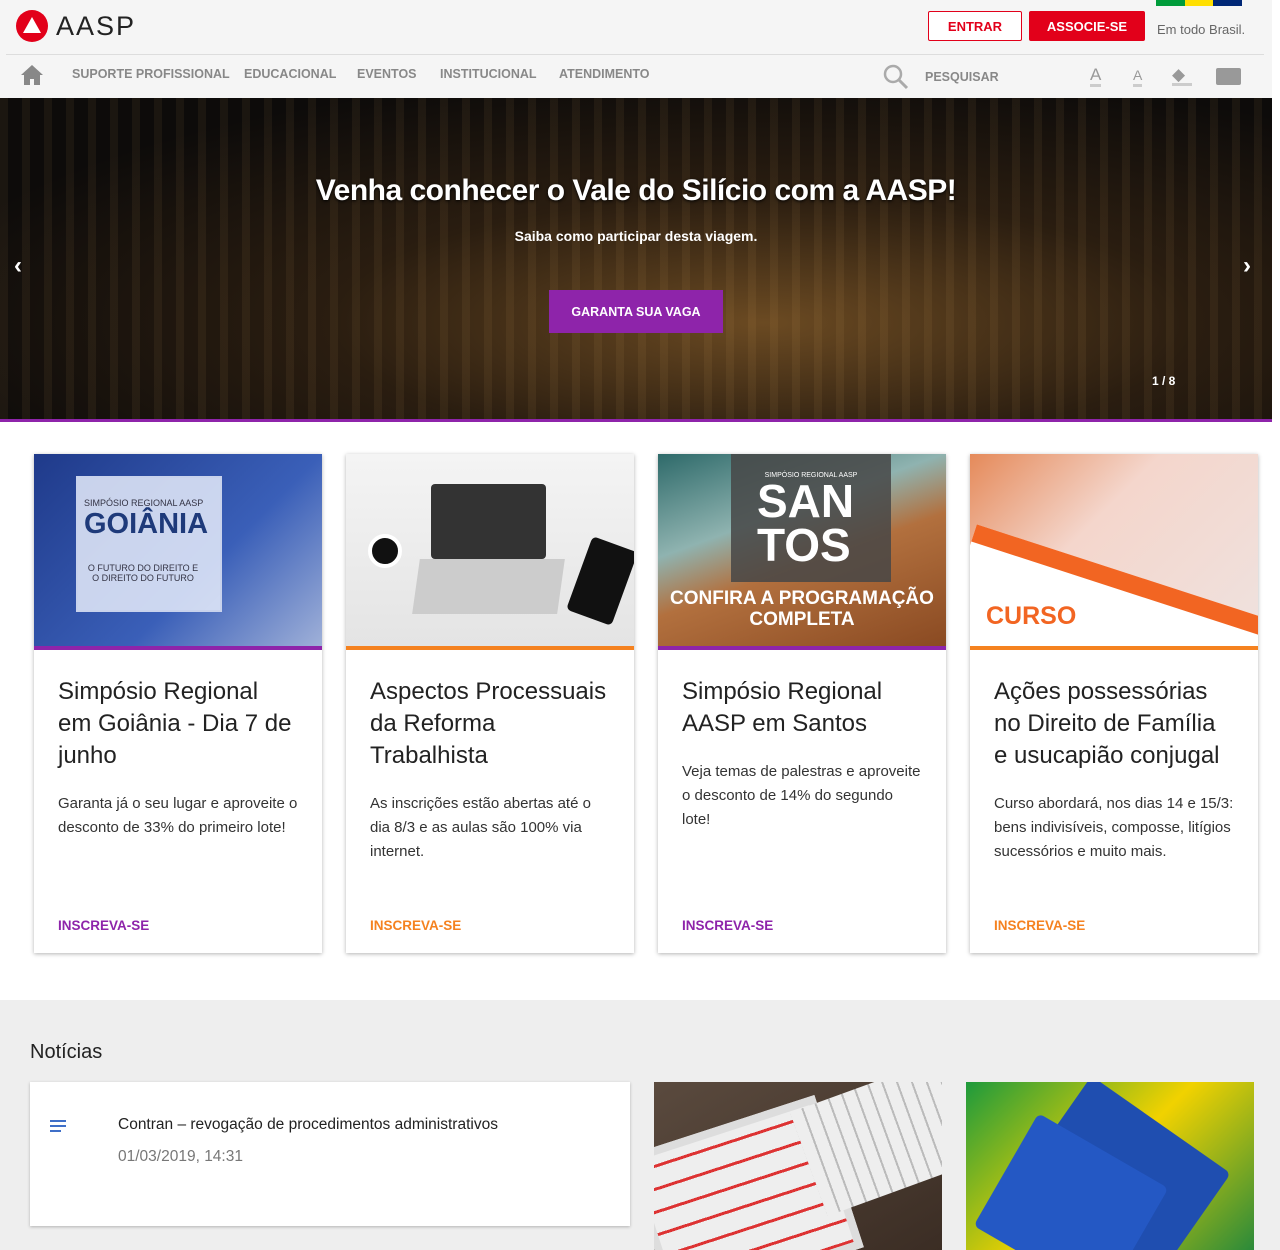 This screenshot has height=1250, width=1280. I want to click on nav-eventos: EVENTOS, so click(387, 74).